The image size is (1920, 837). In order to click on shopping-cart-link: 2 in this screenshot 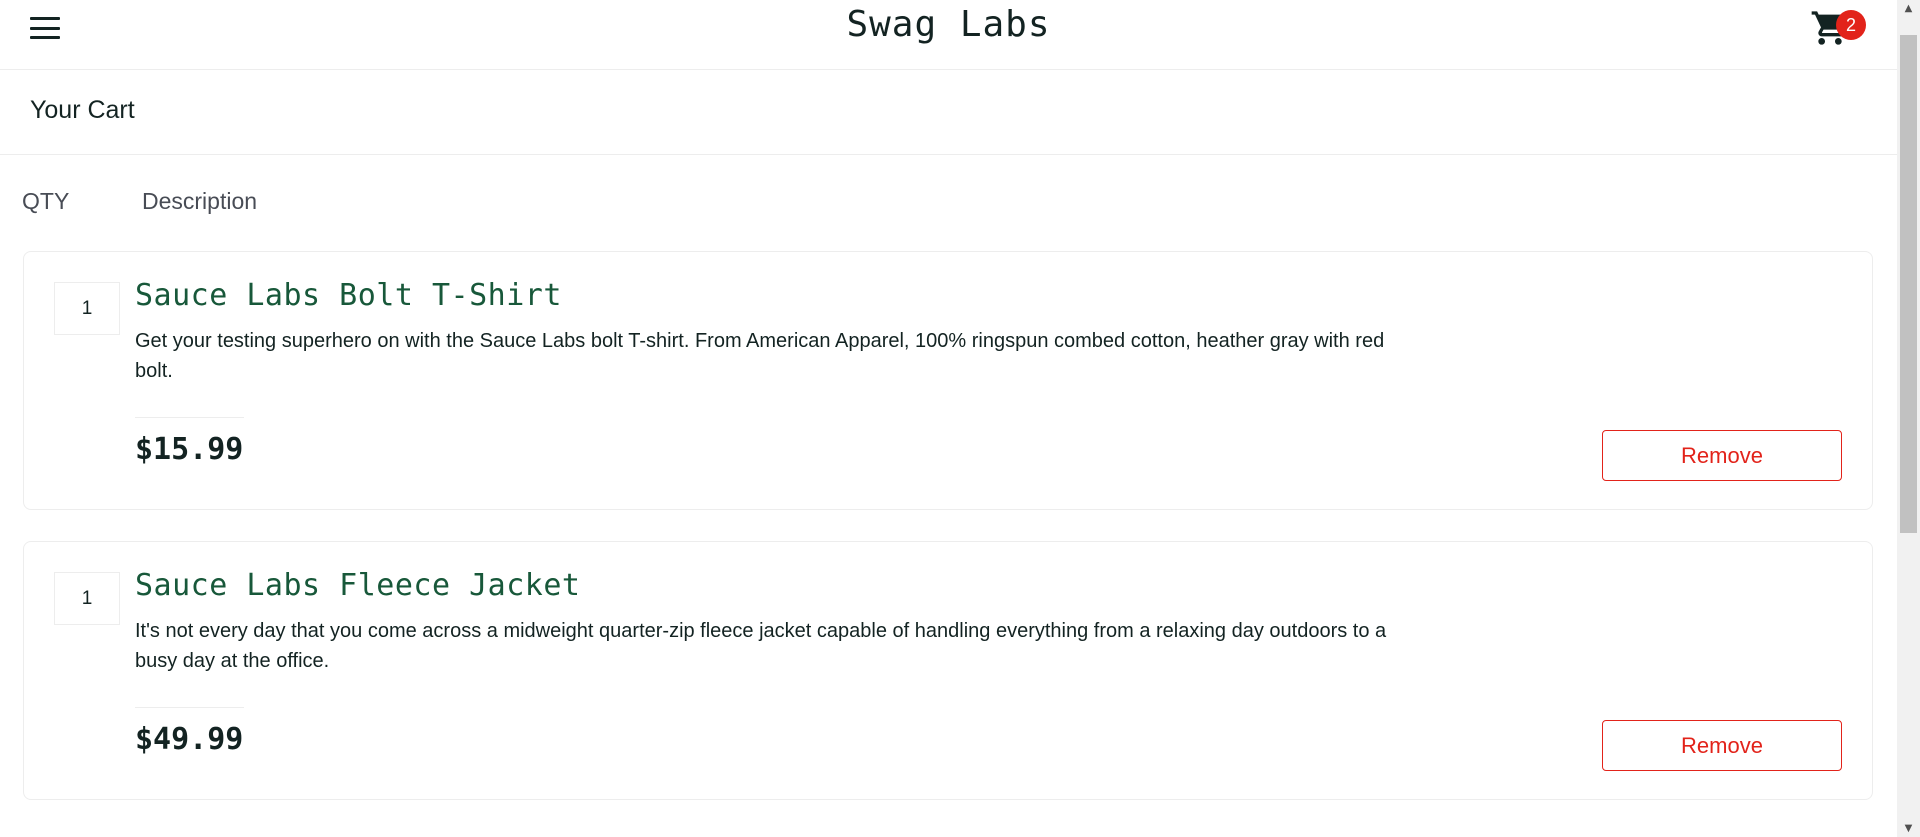, I will do `click(1838, 28)`.